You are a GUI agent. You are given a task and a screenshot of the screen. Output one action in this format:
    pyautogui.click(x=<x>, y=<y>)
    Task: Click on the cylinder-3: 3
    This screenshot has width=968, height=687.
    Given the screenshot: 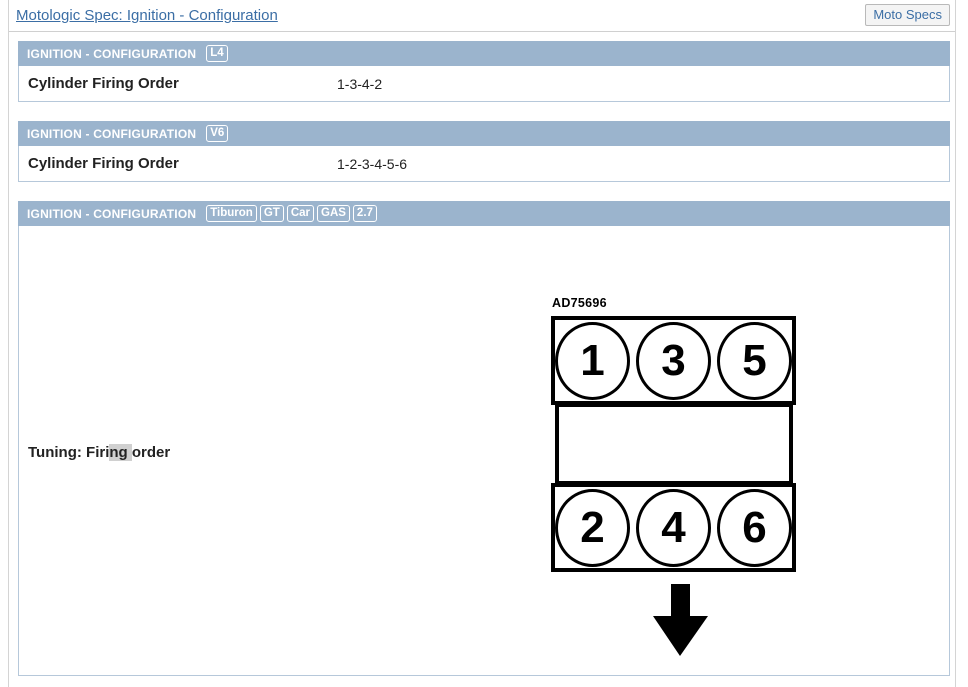 What is the action you would take?
    pyautogui.click(x=673, y=360)
    